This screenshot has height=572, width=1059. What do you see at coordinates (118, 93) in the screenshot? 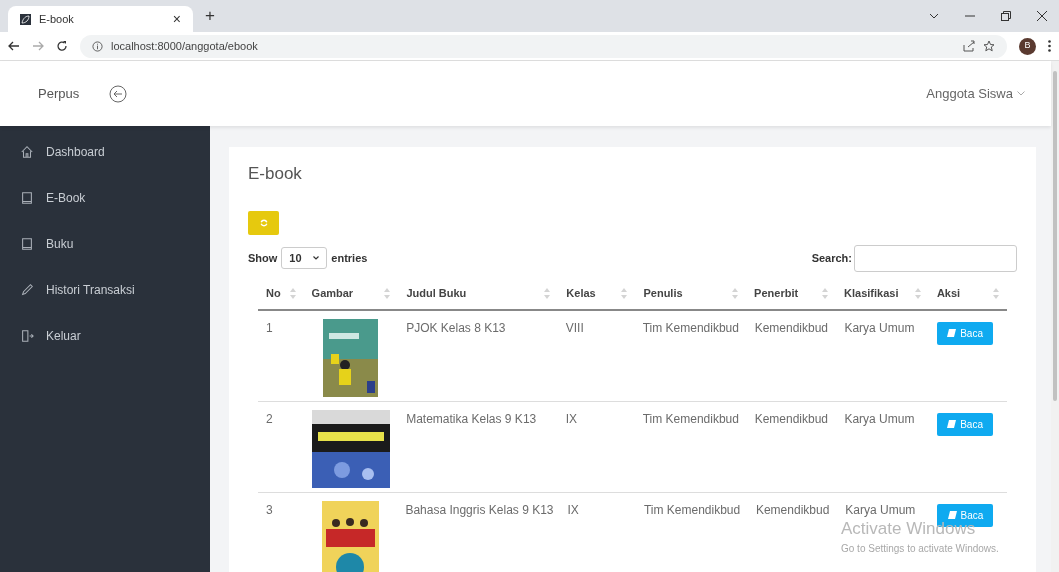
I see `back-circle-icon` at bounding box center [118, 93].